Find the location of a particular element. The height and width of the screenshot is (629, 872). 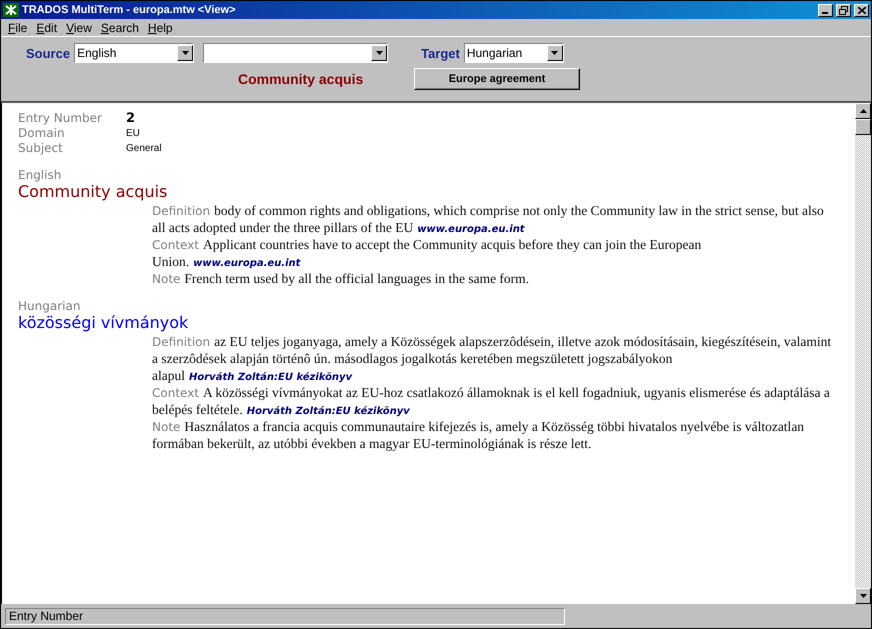

down-arrow-icon is located at coordinates (863, 596).